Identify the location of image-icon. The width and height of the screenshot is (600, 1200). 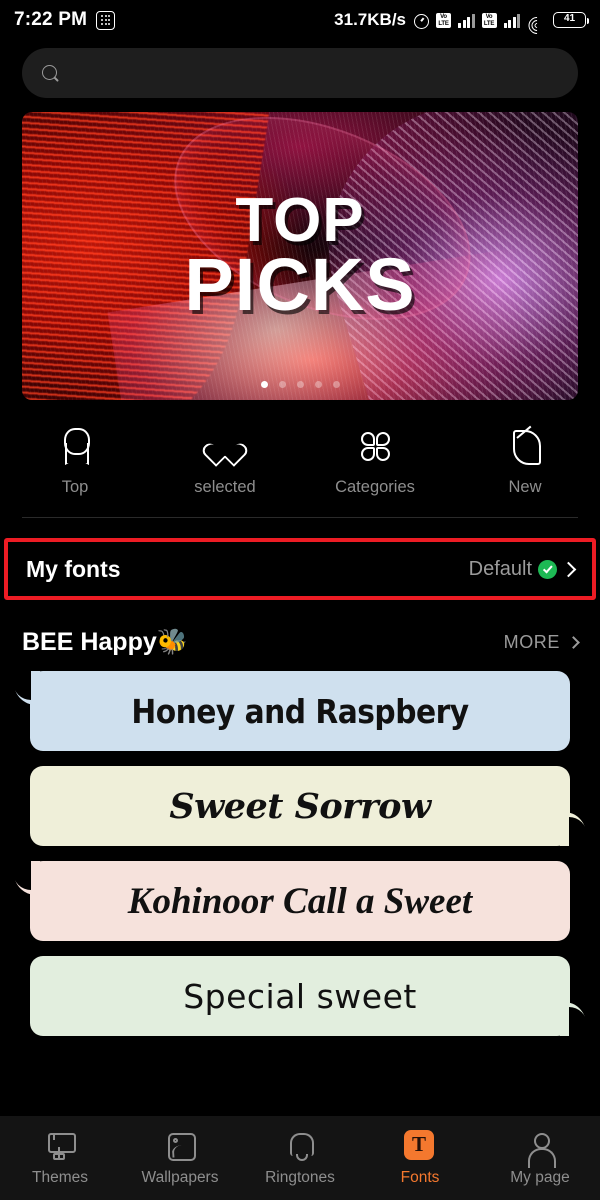
(180, 1146).